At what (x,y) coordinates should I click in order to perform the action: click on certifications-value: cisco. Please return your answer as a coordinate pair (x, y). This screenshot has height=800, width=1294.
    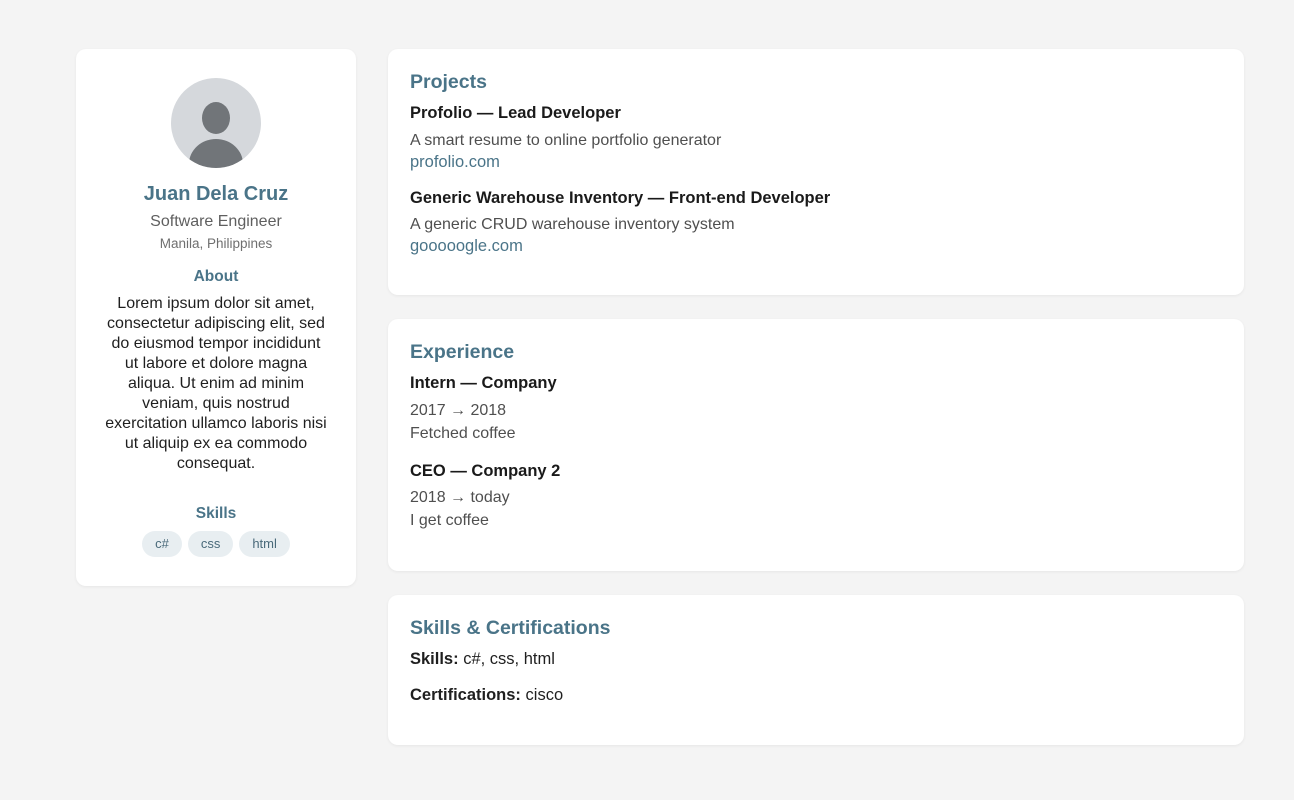
    Looking at the image, I should click on (544, 695).